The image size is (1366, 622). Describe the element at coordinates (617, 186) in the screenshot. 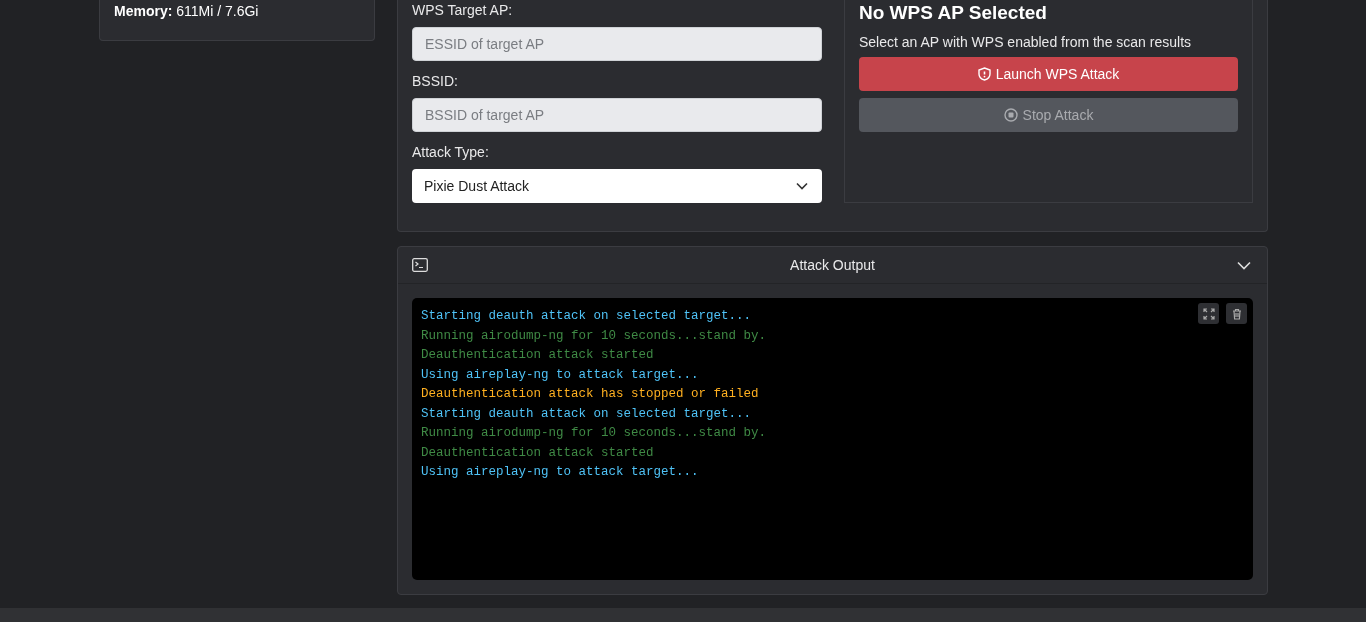

I see `attack-type-select: Pixie Dust Attack` at that location.